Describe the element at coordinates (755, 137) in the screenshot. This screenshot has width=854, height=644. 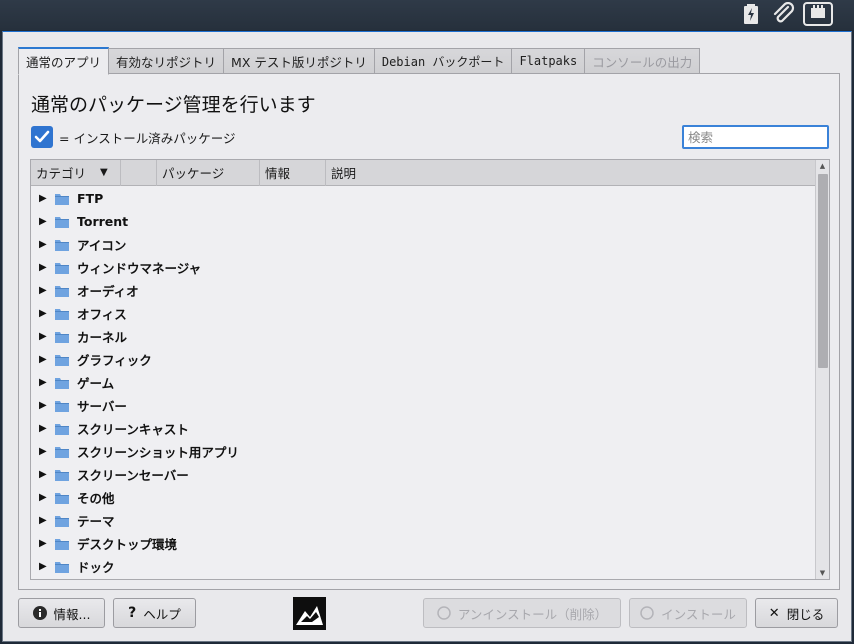
I see `search-input` at that location.